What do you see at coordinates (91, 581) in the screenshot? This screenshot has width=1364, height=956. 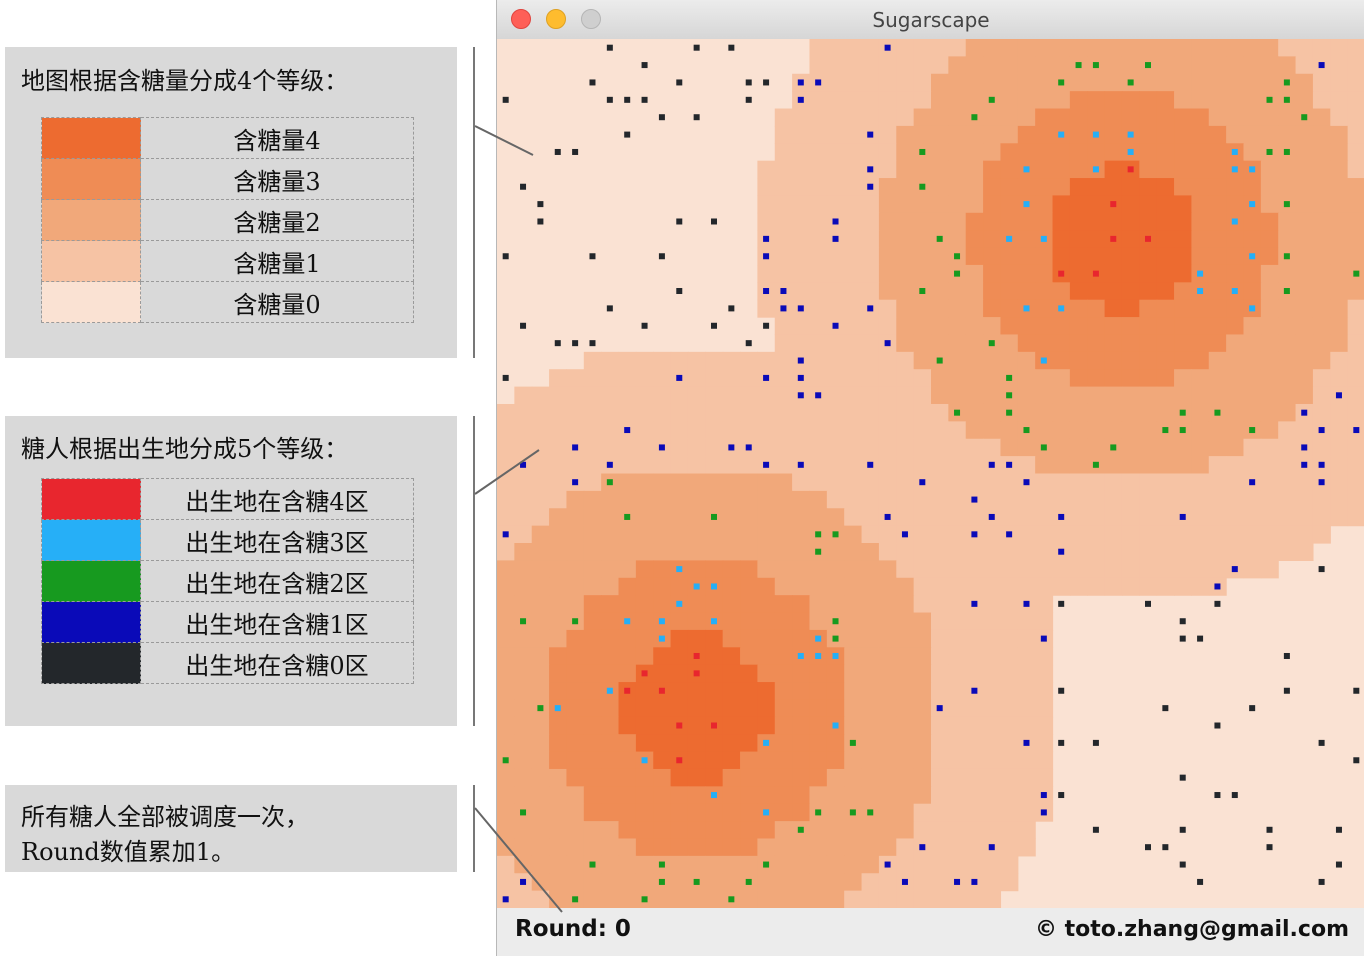 I see `agent2-swatch` at bounding box center [91, 581].